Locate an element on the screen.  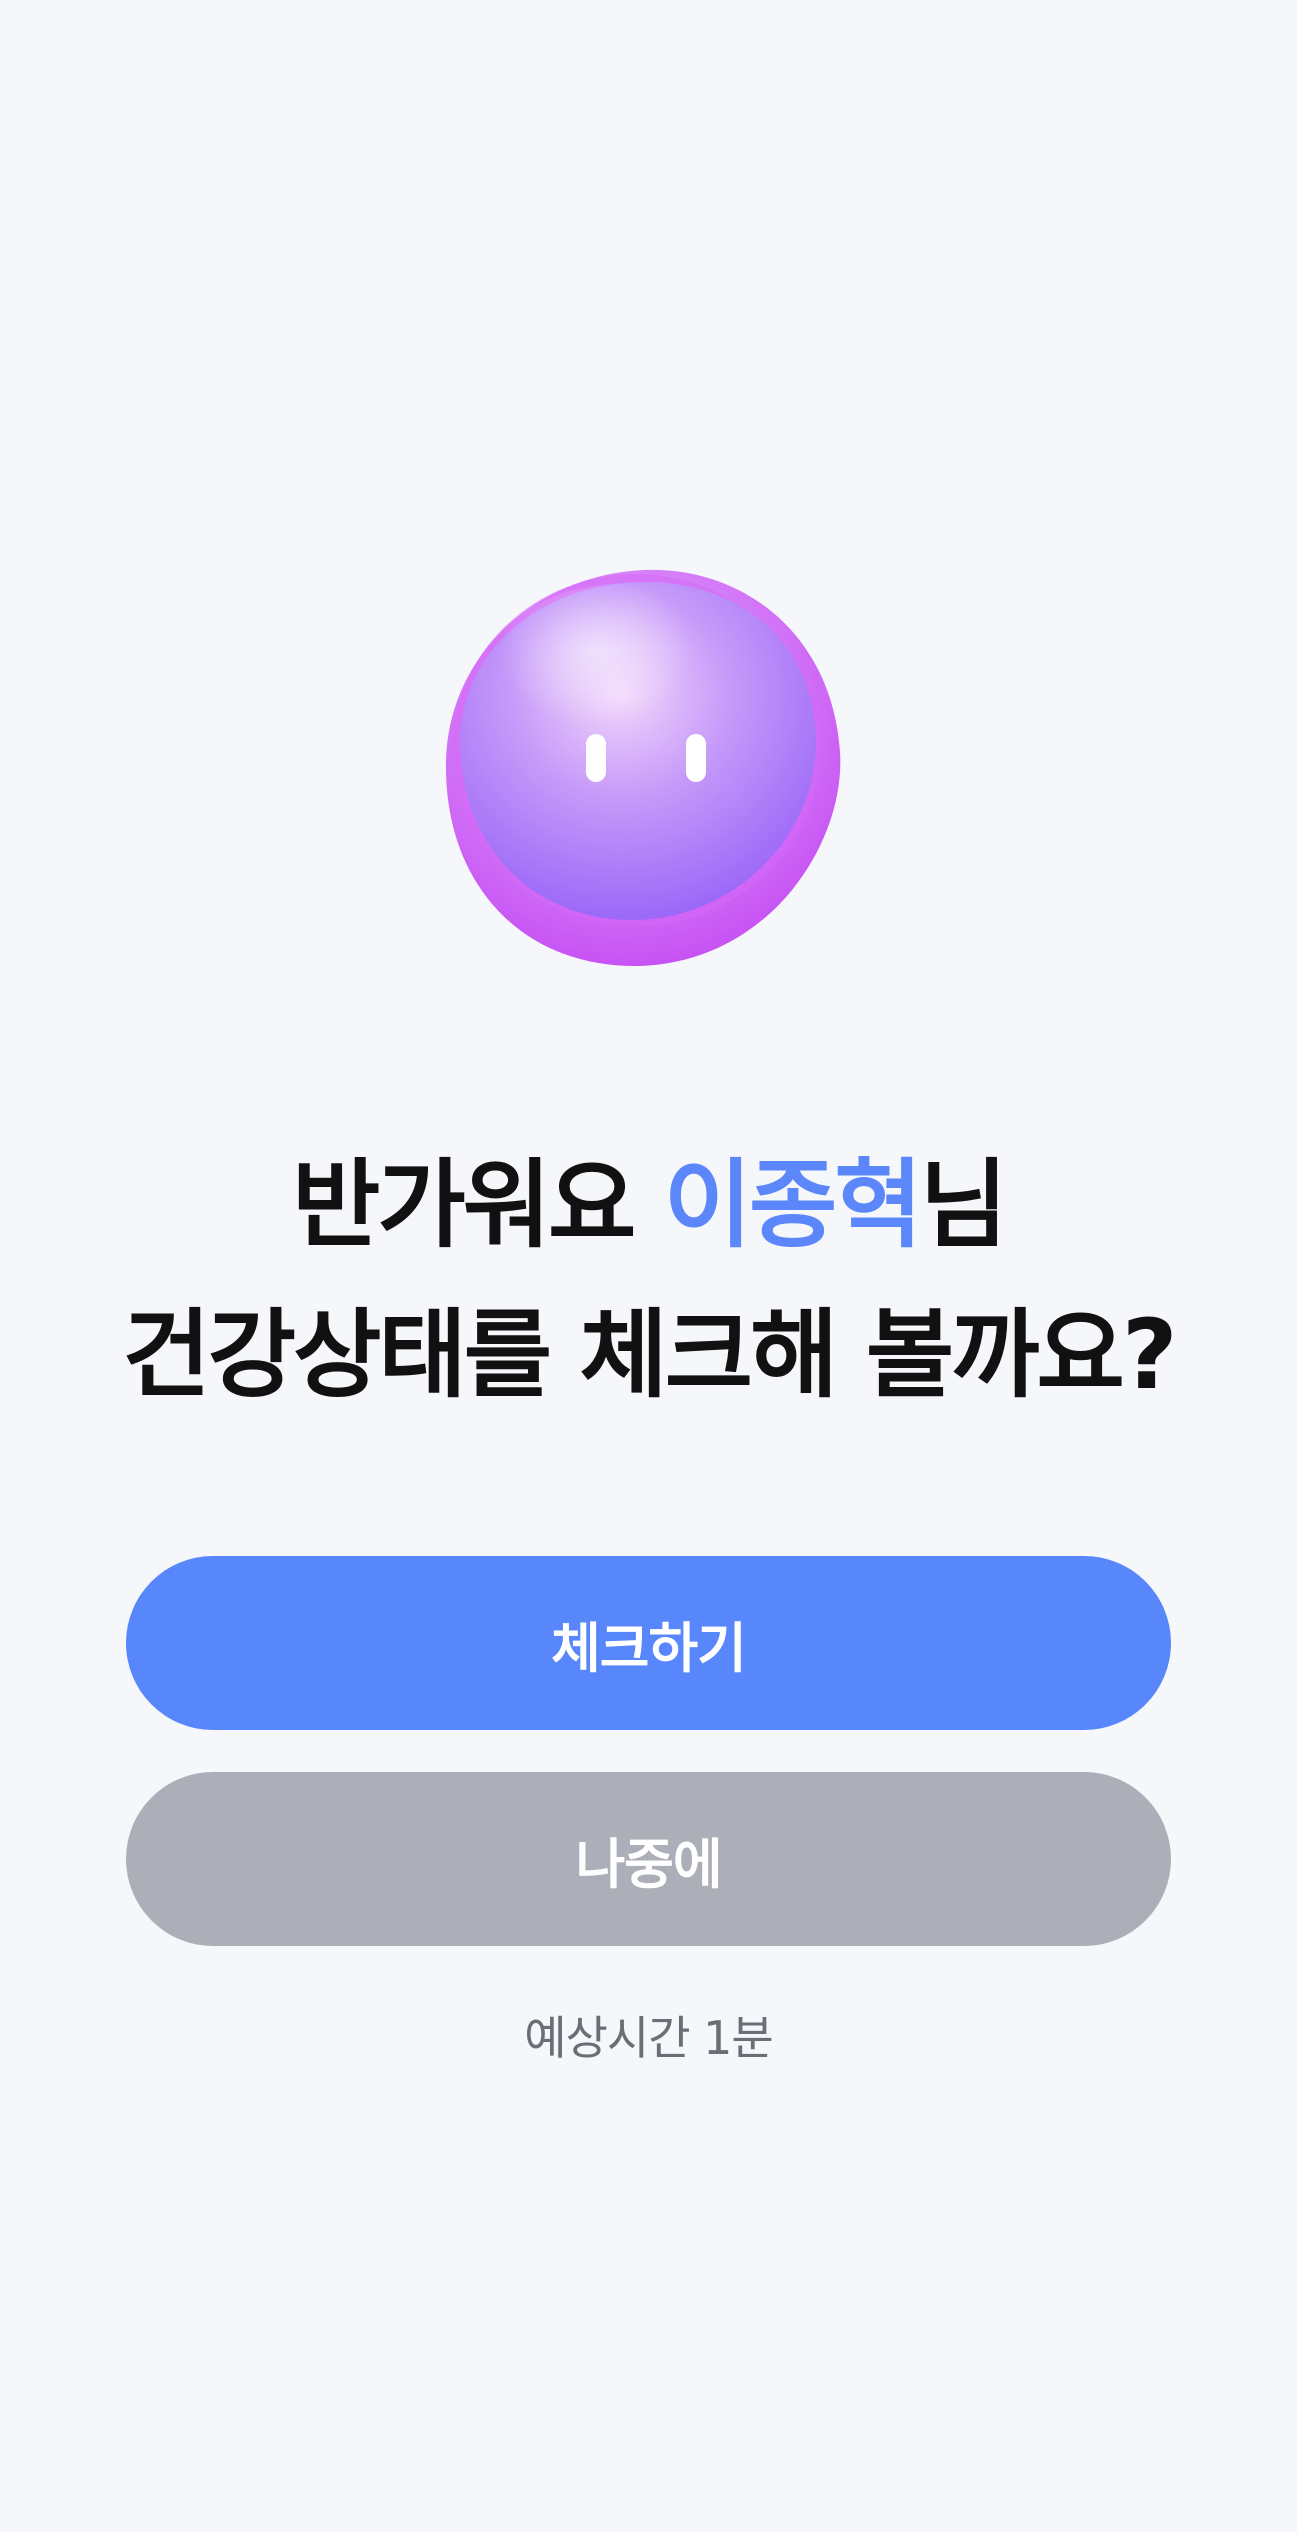
mascot-right-eye is located at coordinates (696, 758).